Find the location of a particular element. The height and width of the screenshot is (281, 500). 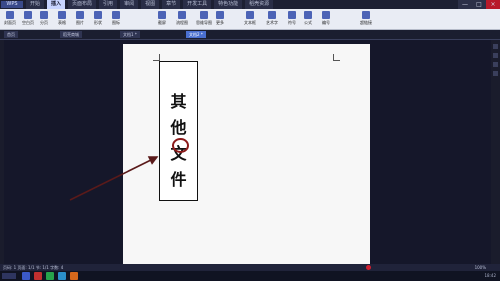

ribbon-icons: 图标 is located at coordinates (116, 19).